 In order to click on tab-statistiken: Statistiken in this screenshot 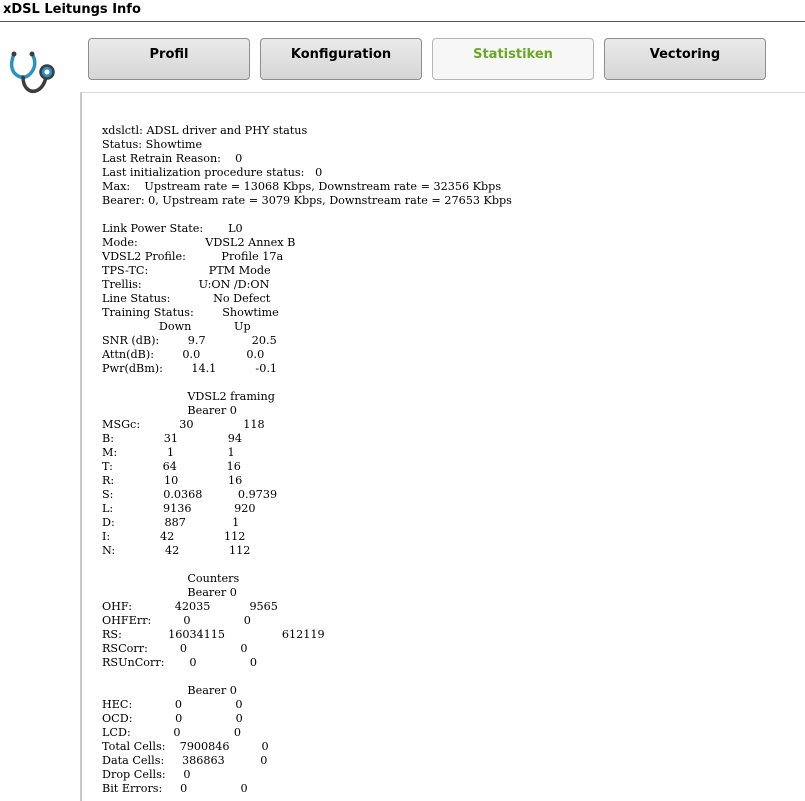, I will do `click(513, 59)`.